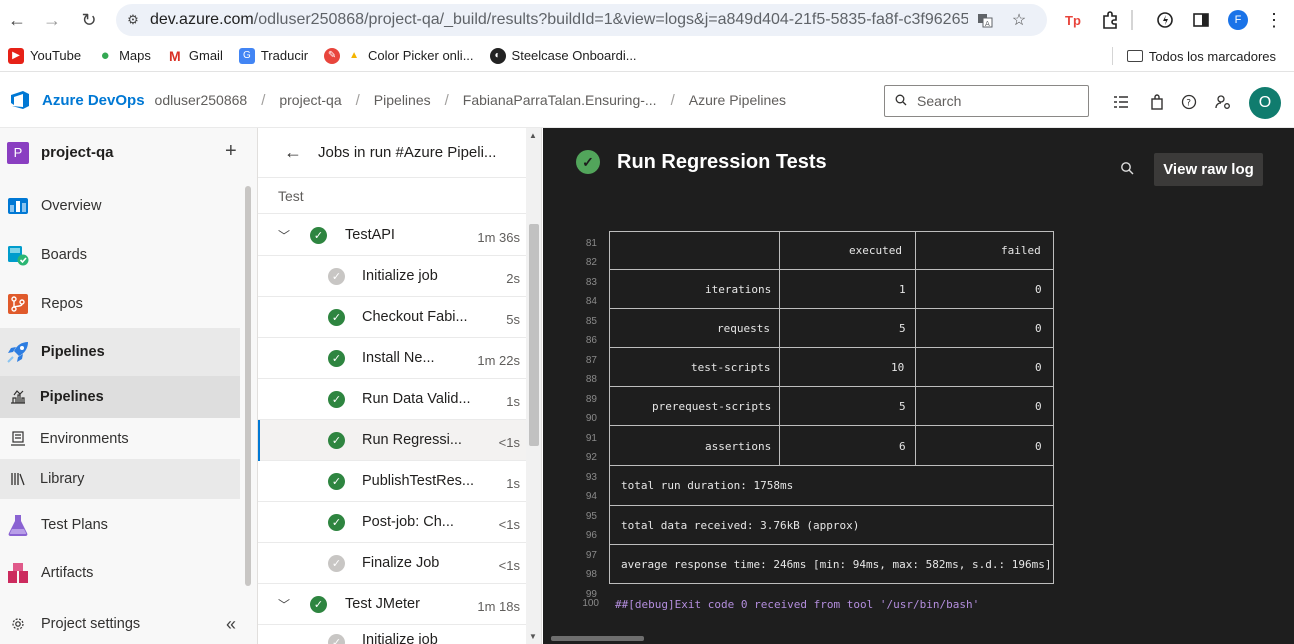 Image resolution: width=1294 pixels, height=644 pixels. I want to click on translate-icon: A, so click(985, 20).